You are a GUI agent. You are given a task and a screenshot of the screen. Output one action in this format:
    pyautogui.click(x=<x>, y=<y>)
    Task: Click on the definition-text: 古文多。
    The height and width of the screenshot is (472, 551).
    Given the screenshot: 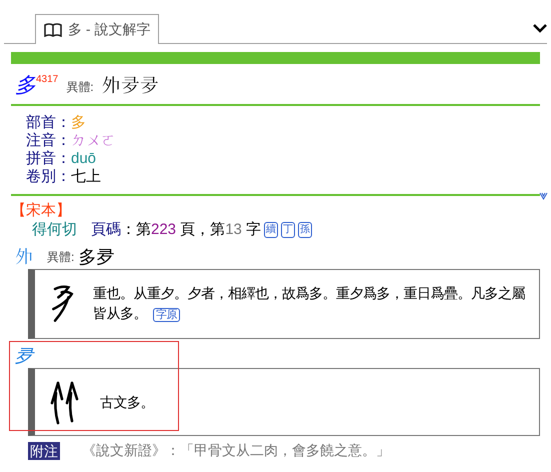 What is the action you would take?
    pyautogui.click(x=127, y=402)
    